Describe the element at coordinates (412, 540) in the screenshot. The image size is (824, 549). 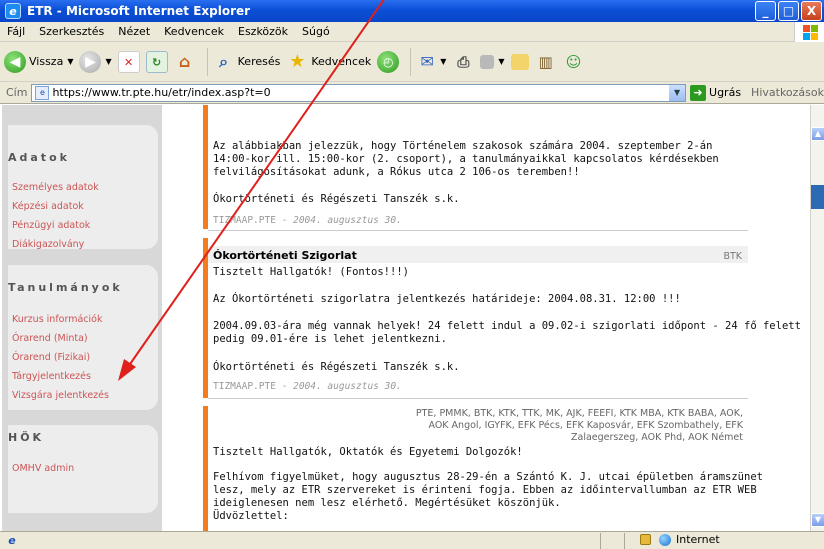
I see `status-bar: e Internet` at that location.